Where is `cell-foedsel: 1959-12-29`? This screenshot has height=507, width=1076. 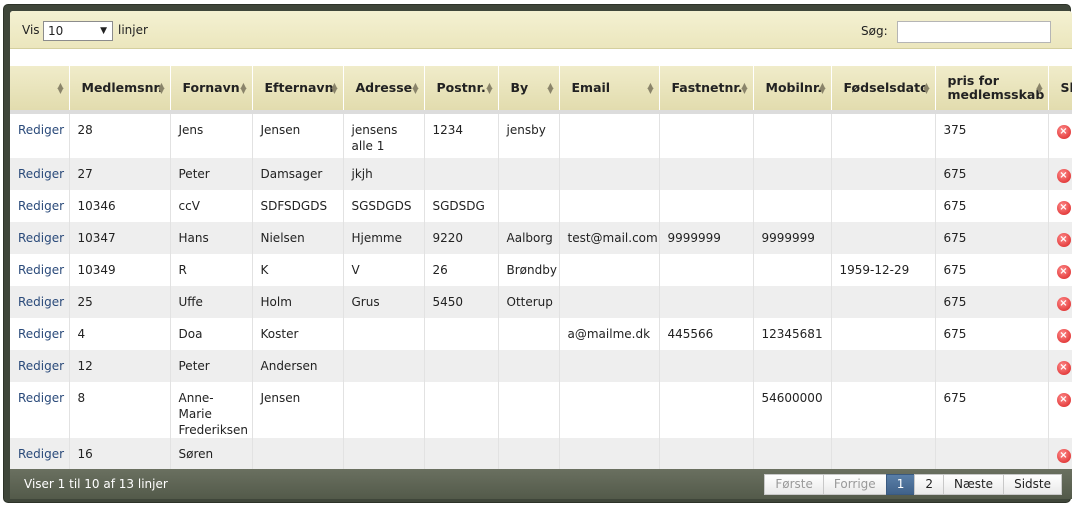 cell-foedsel: 1959-12-29 is located at coordinates (883, 270).